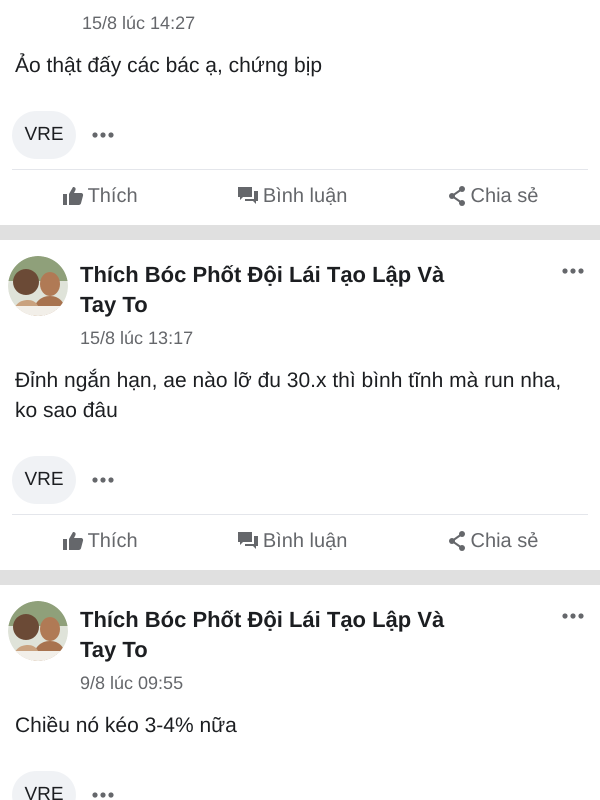  Describe the element at coordinates (169, 65) in the screenshot. I see `post-text: Ảo thật đấy các bác ạ, chứng bịp` at that location.